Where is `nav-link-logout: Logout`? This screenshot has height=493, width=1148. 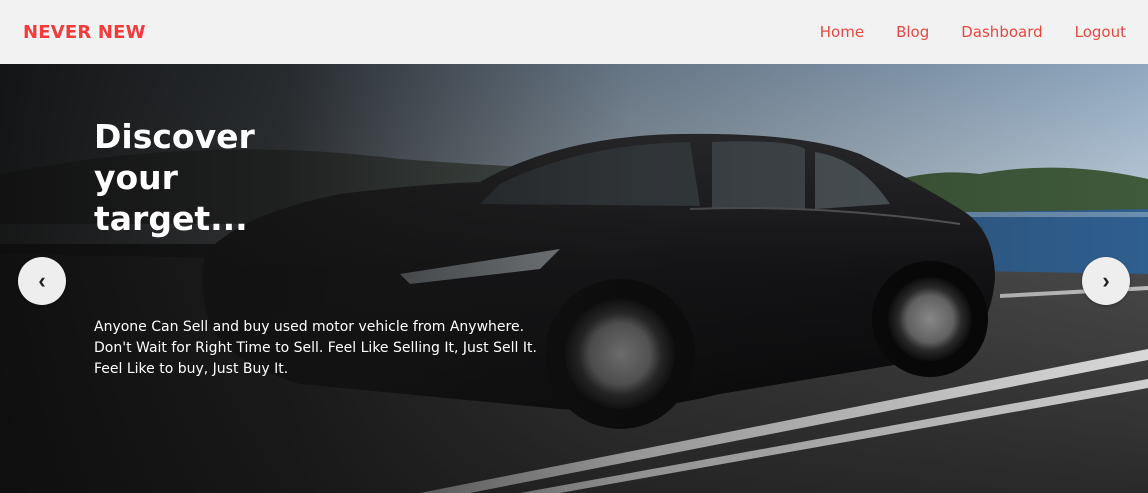 nav-link-logout: Logout is located at coordinates (1100, 32).